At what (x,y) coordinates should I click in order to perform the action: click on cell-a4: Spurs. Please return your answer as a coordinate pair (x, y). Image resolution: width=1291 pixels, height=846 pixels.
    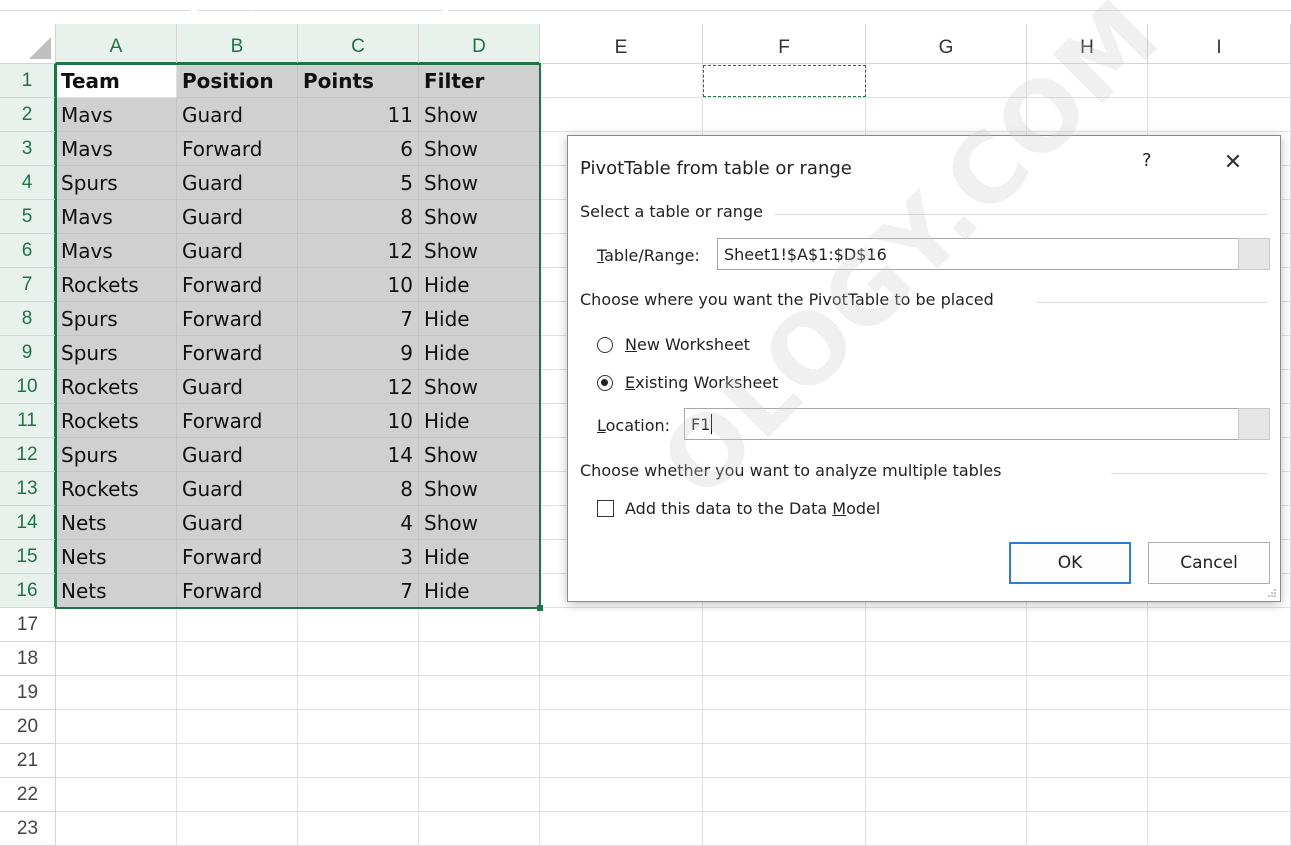
    Looking at the image, I should click on (116, 183).